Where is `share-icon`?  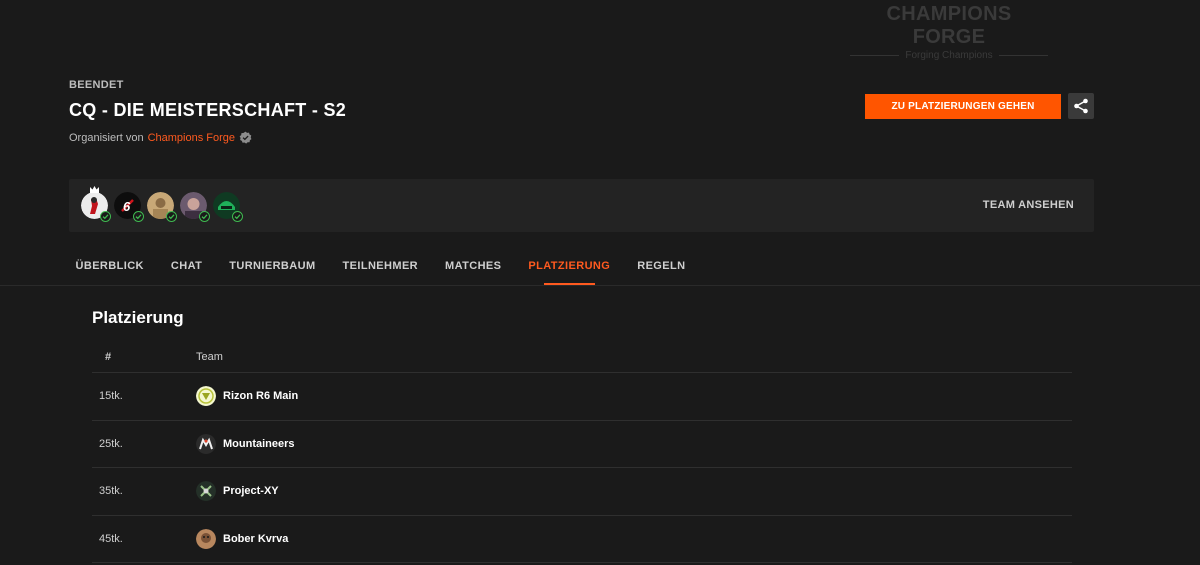
share-icon is located at coordinates (1081, 106).